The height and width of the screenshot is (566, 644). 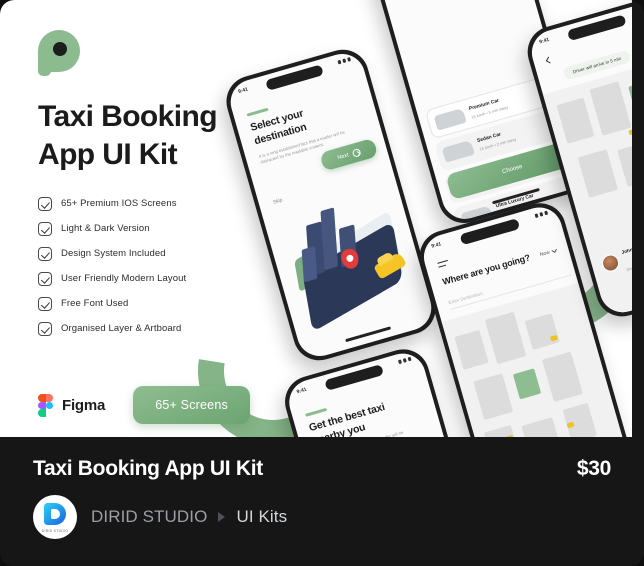 I want to click on mockup-heading: Get the best taxi nearby you, so click(x=347, y=419).